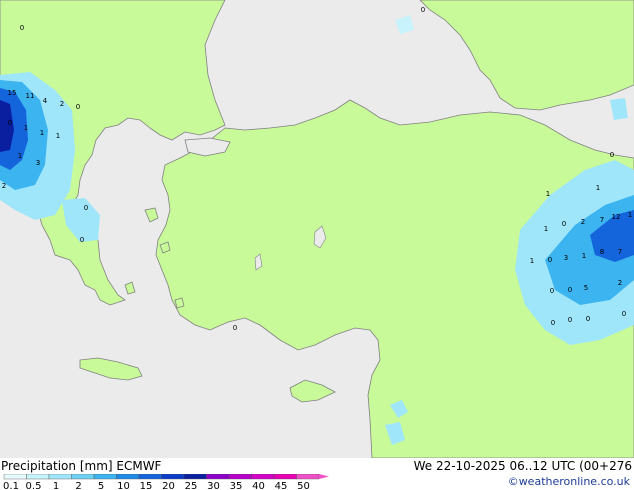 The height and width of the screenshot is (490, 634). I want to click on legend-tick-label: 0.5, so click(34, 485).